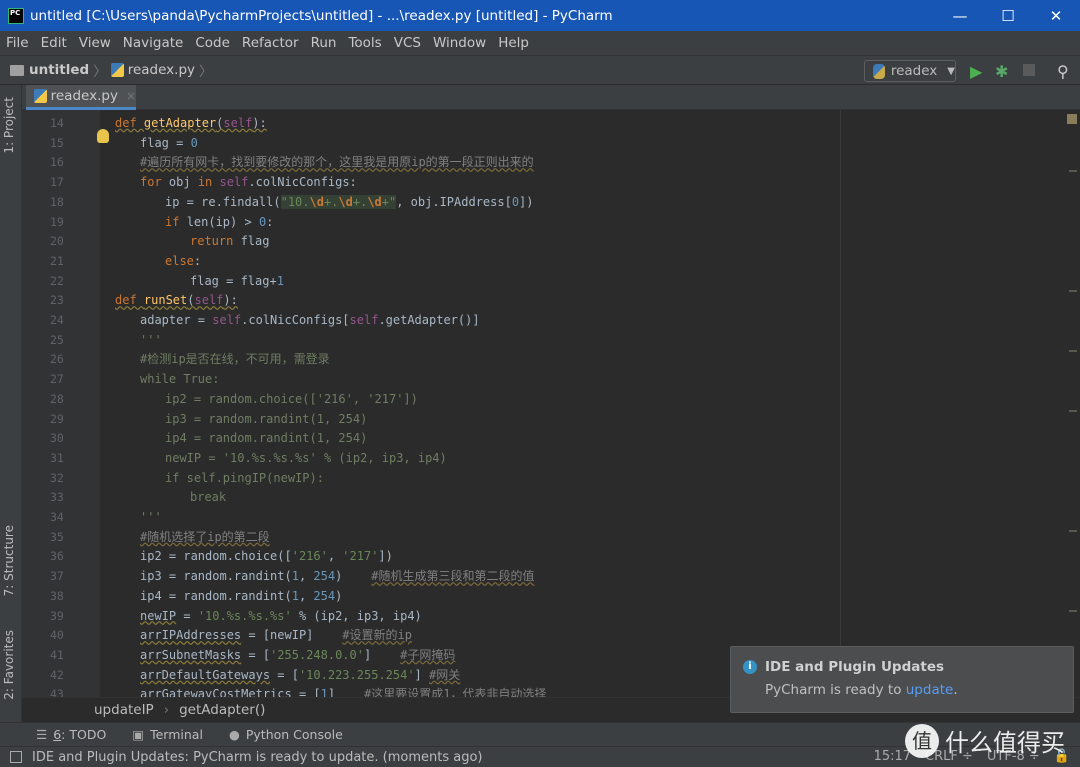 This screenshot has height=767, width=1080. Describe the element at coordinates (960, 16) in the screenshot. I see `minimize-button: —` at that location.